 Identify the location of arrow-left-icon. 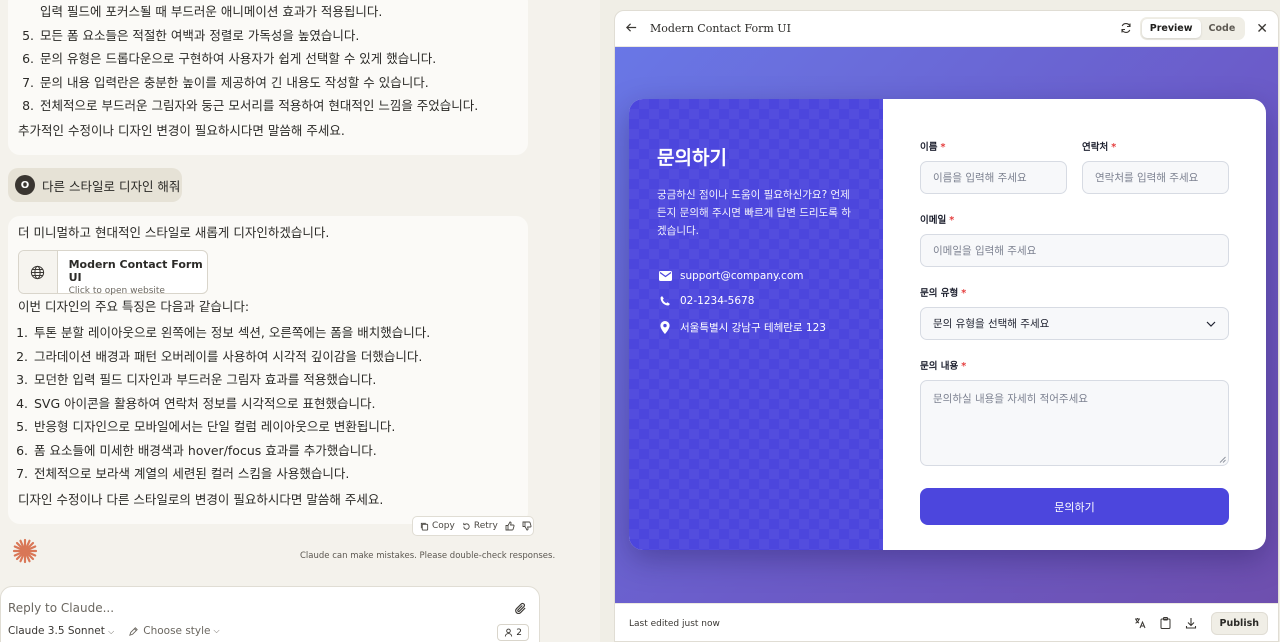
(631, 27).